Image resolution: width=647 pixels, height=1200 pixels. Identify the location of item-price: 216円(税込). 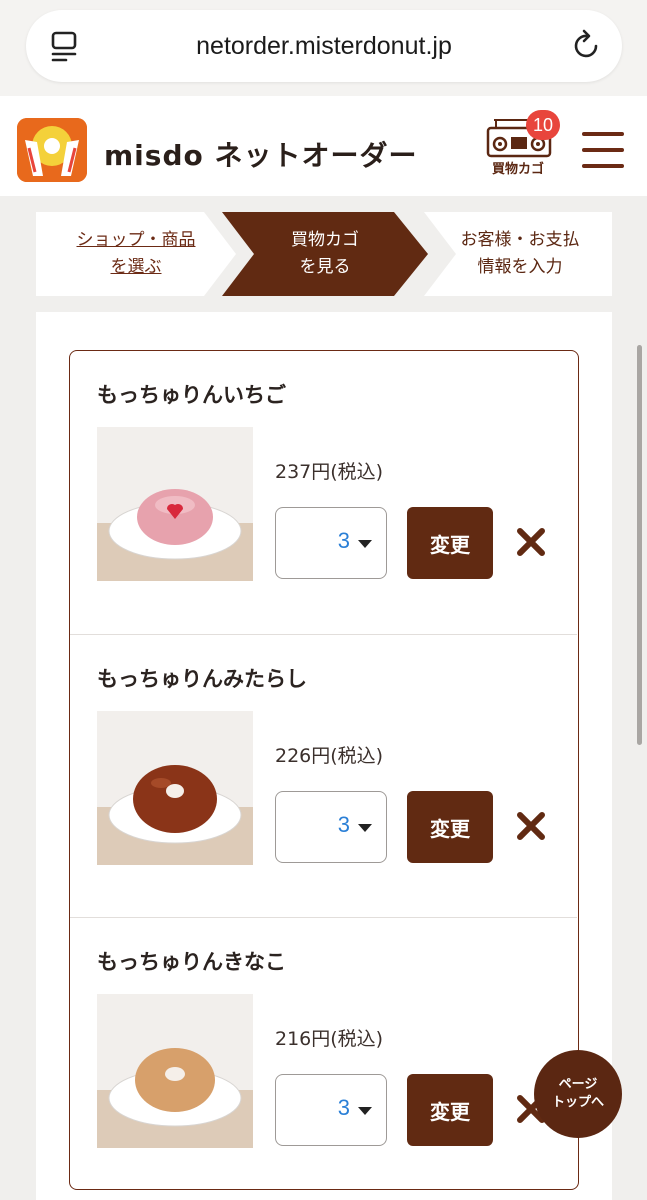
(329, 1039).